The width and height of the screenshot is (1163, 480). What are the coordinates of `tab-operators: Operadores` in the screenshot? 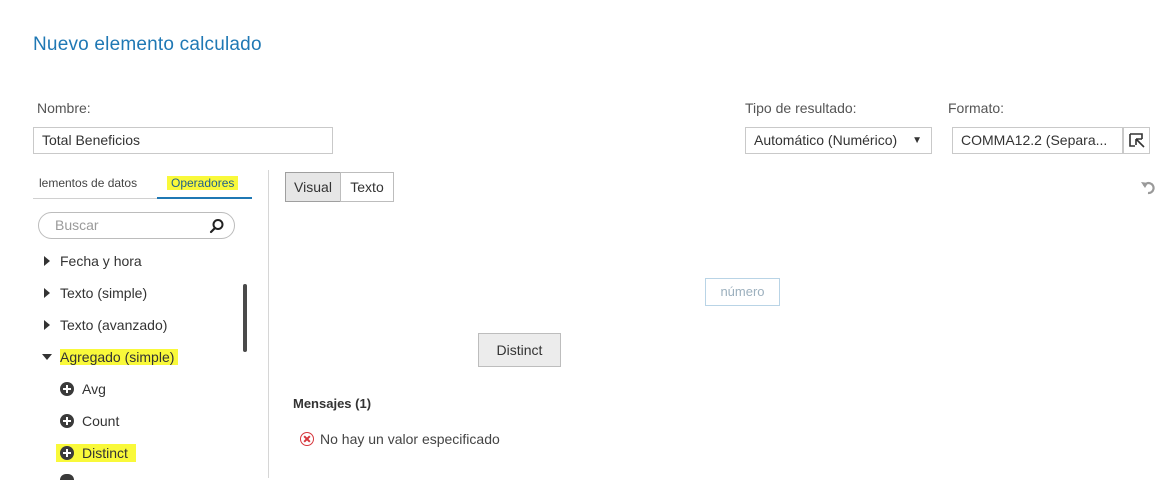 It's located at (203, 183).